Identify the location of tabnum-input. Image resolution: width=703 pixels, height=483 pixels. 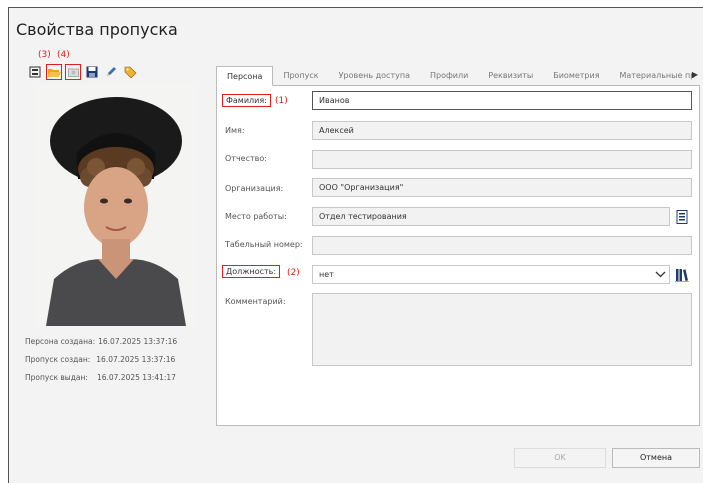
(502, 245).